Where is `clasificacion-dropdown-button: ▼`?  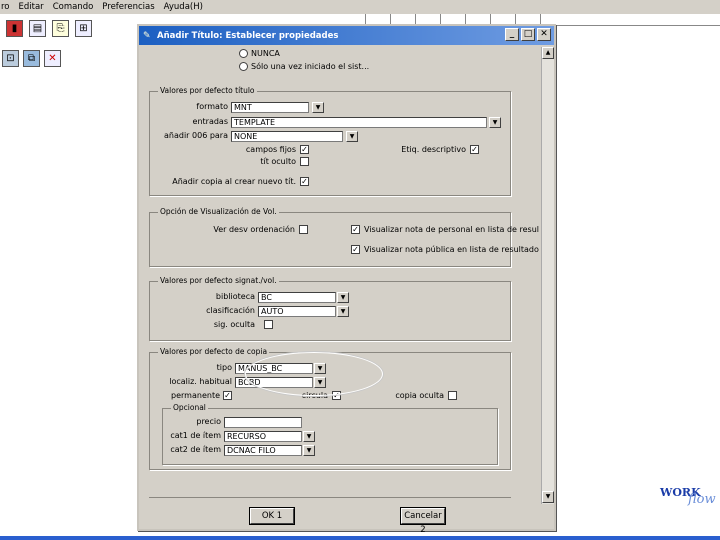
clasificacion-dropdown-button: ▼ is located at coordinates (343, 311).